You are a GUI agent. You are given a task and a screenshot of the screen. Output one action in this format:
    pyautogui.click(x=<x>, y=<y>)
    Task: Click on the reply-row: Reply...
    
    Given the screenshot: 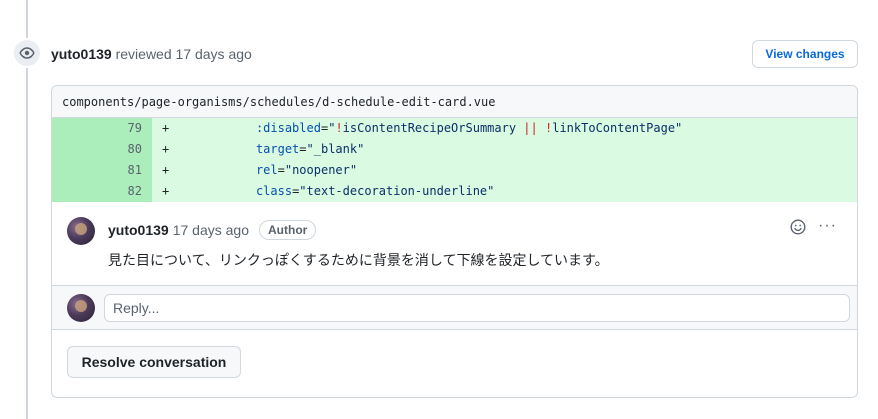 What is the action you would take?
    pyautogui.click(x=454, y=308)
    